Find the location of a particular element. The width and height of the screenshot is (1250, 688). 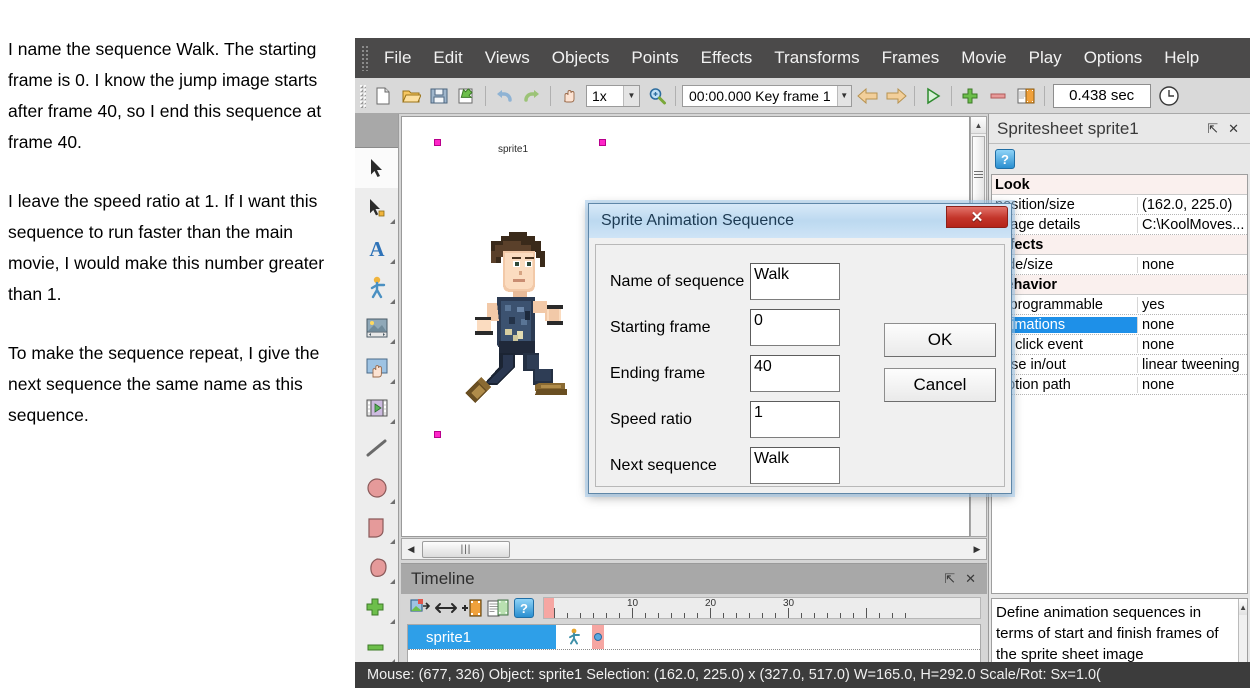

track-name-label: sprite1 is located at coordinates (482, 637).